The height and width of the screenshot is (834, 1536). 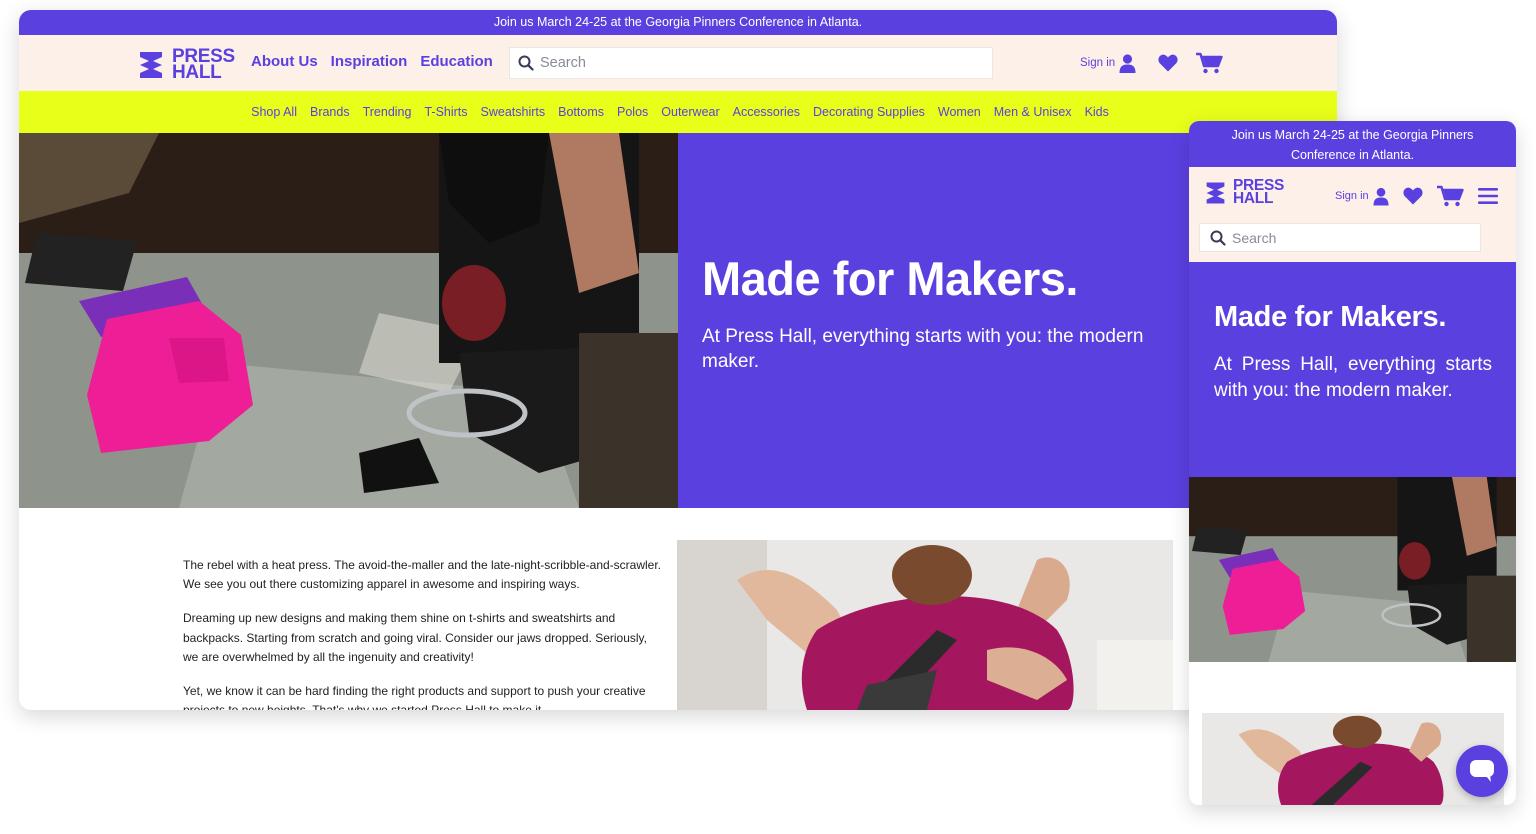 I want to click on category-decorating-supplies: Decorating Supplies, so click(x=869, y=112).